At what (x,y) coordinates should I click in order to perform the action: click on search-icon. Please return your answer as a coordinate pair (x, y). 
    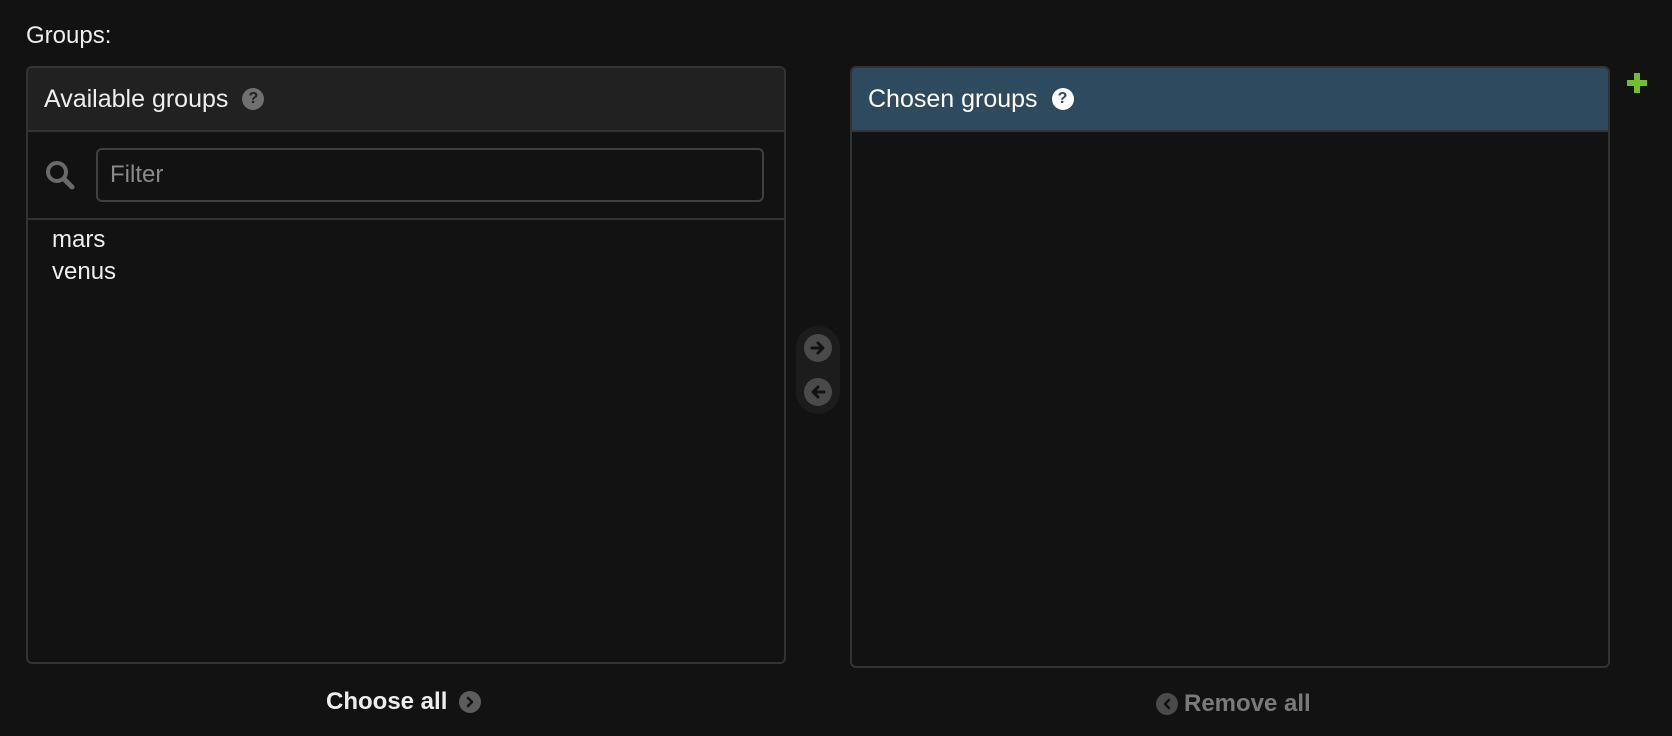
    Looking at the image, I should click on (60, 175).